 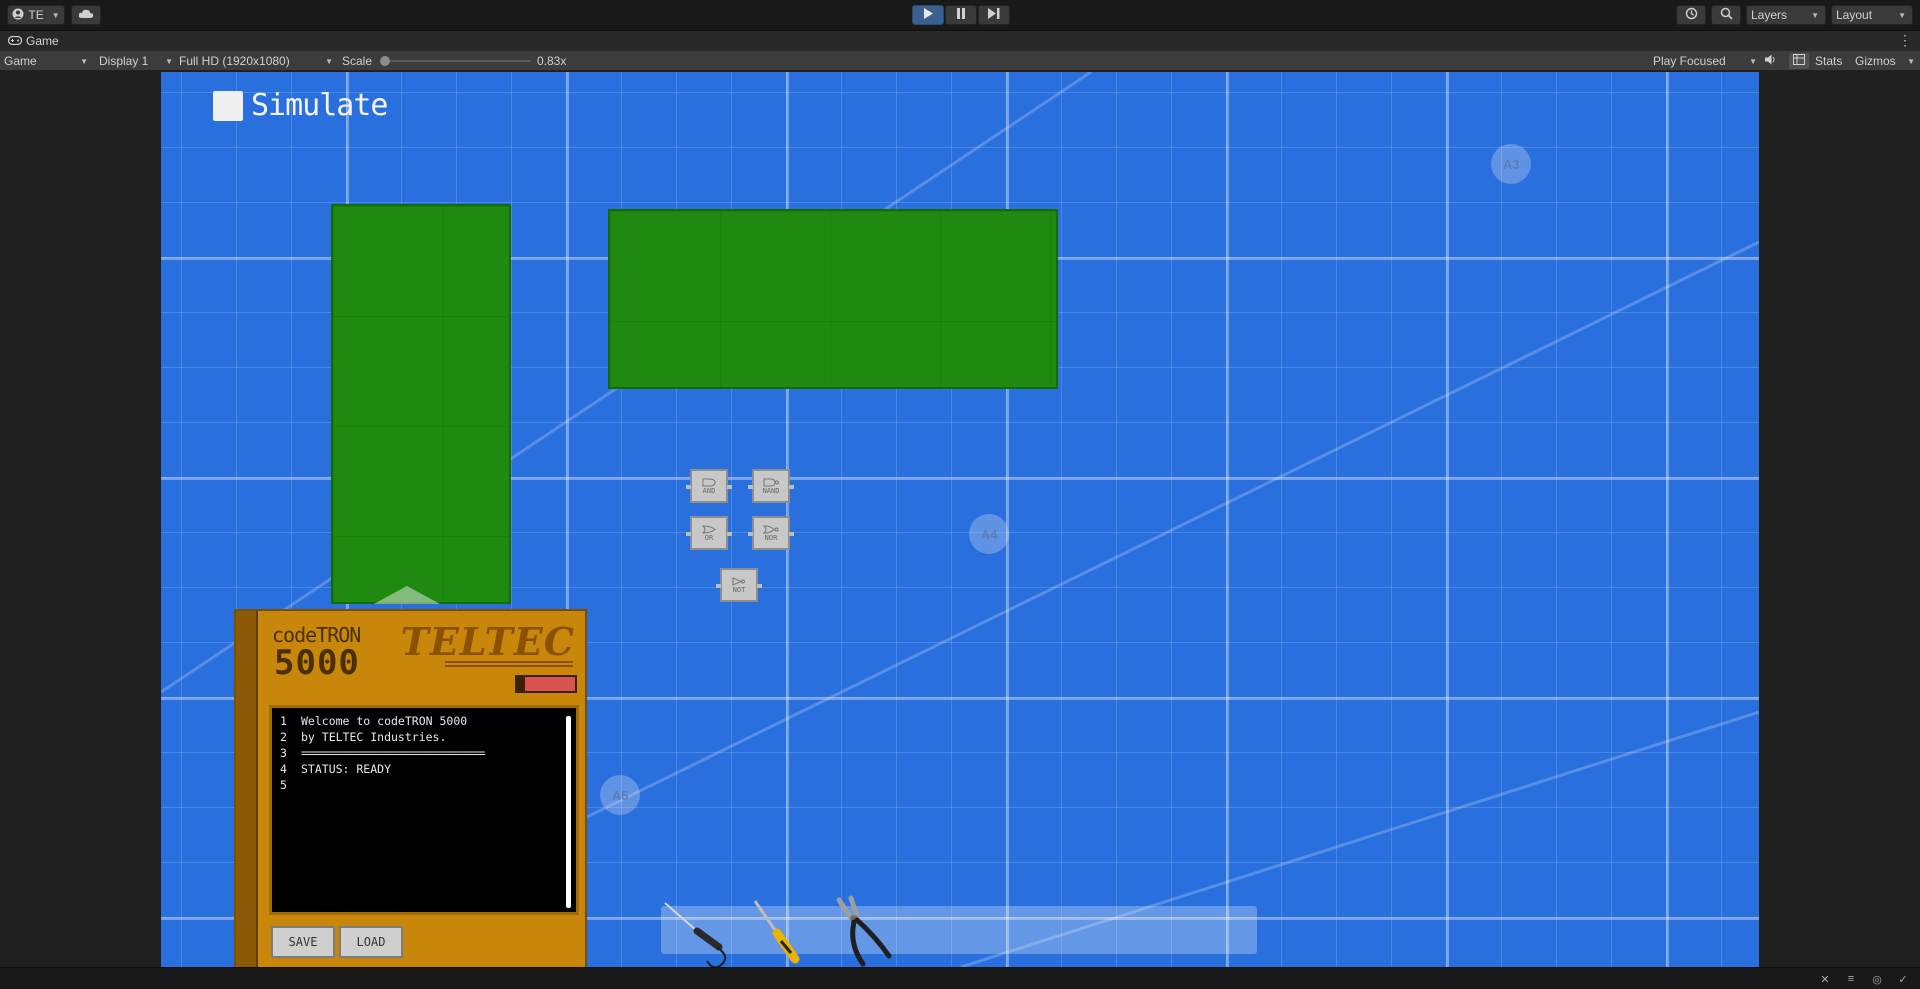 What do you see at coordinates (18, 15) in the screenshot?
I see `account-icon` at bounding box center [18, 15].